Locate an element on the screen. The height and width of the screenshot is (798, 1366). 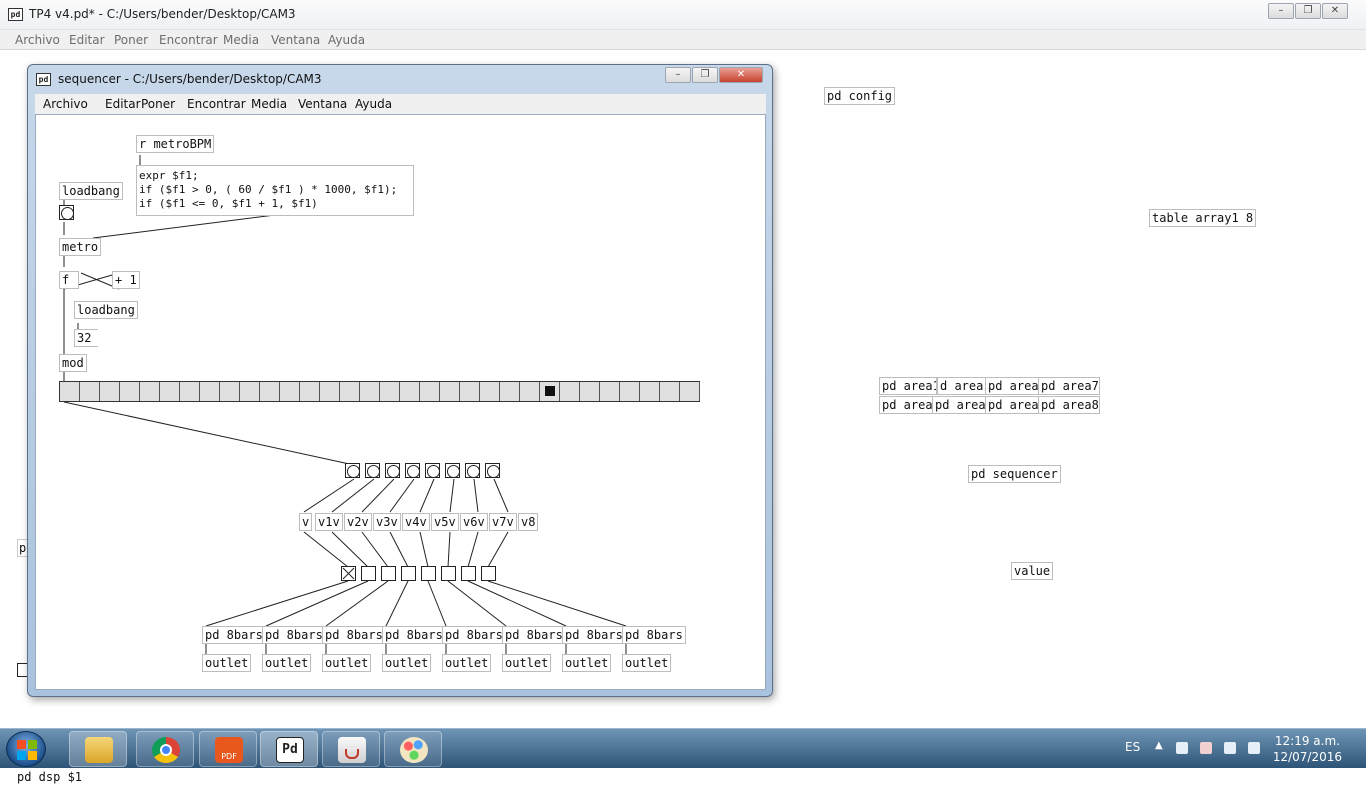
plus-one-object: + 1 is located at coordinates (126, 280).